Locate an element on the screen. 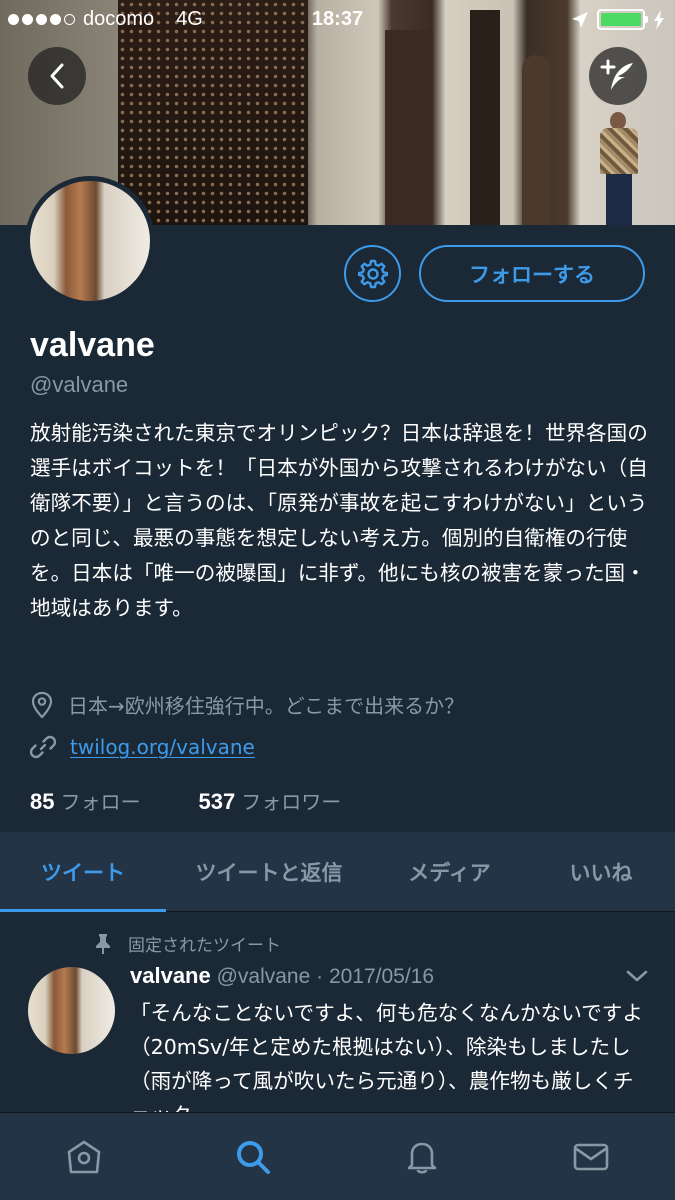 This screenshot has width=675, height=1200. profile-link: twilog.org/valvane is located at coordinates (162, 747).